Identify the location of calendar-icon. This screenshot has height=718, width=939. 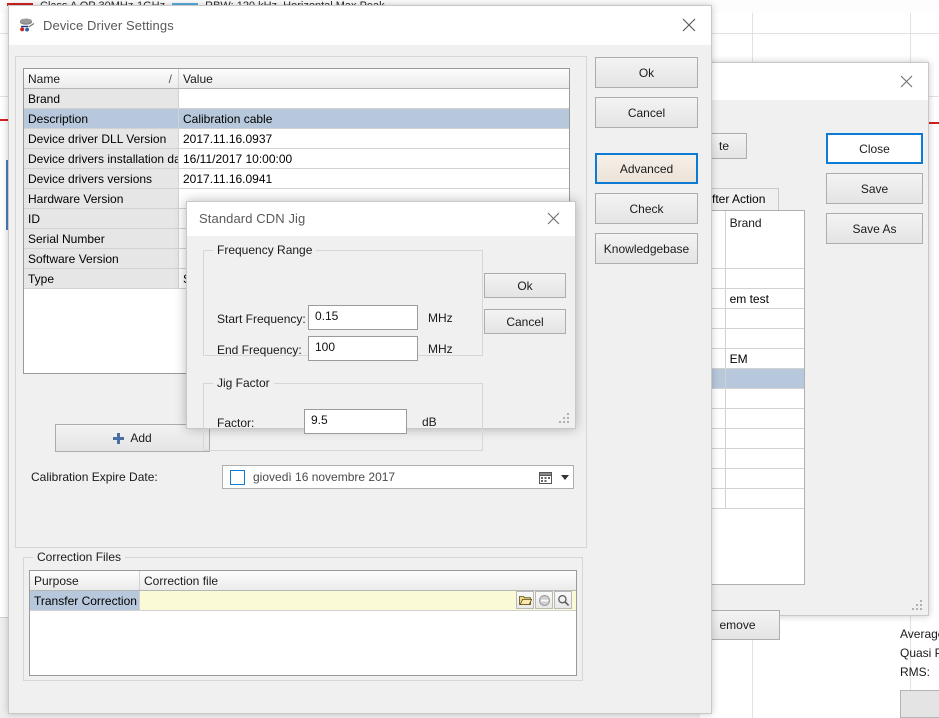
(545, 477).